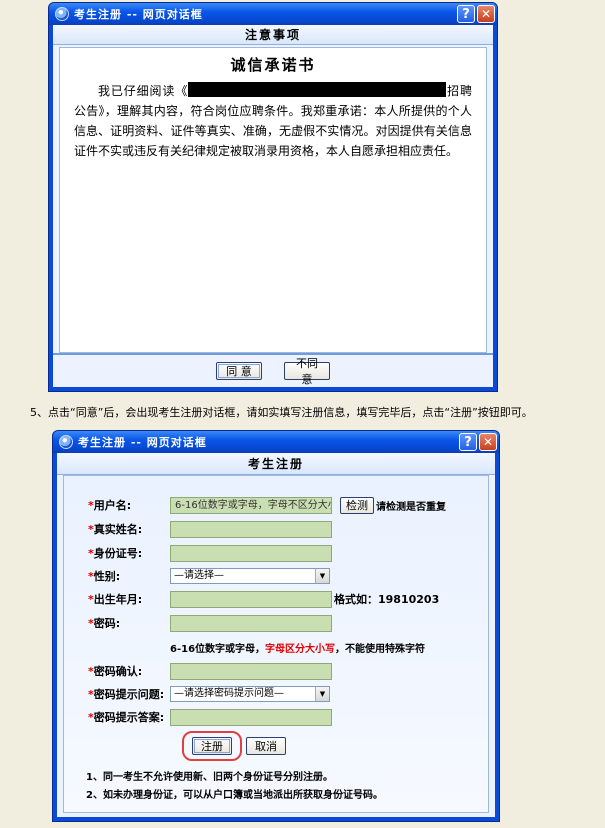 The width and height of the screenshot is (605, 828). What do you see at coordinates (110, 505) in the screenshot?
I see `username-label: *用户名:` at bounding box center [110, 505].